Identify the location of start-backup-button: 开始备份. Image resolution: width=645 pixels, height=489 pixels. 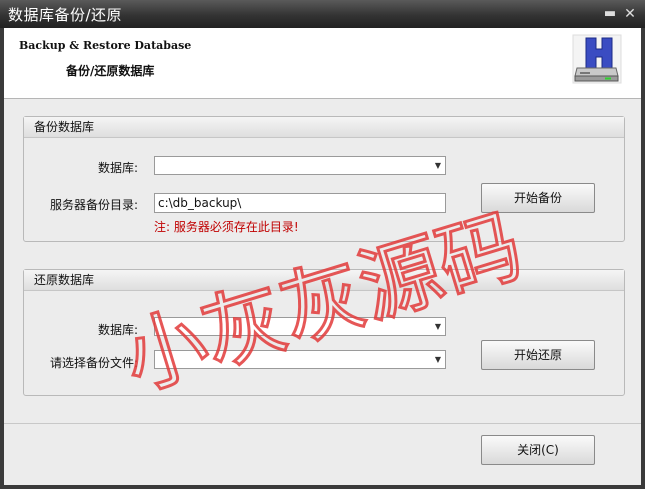
(538, 198).